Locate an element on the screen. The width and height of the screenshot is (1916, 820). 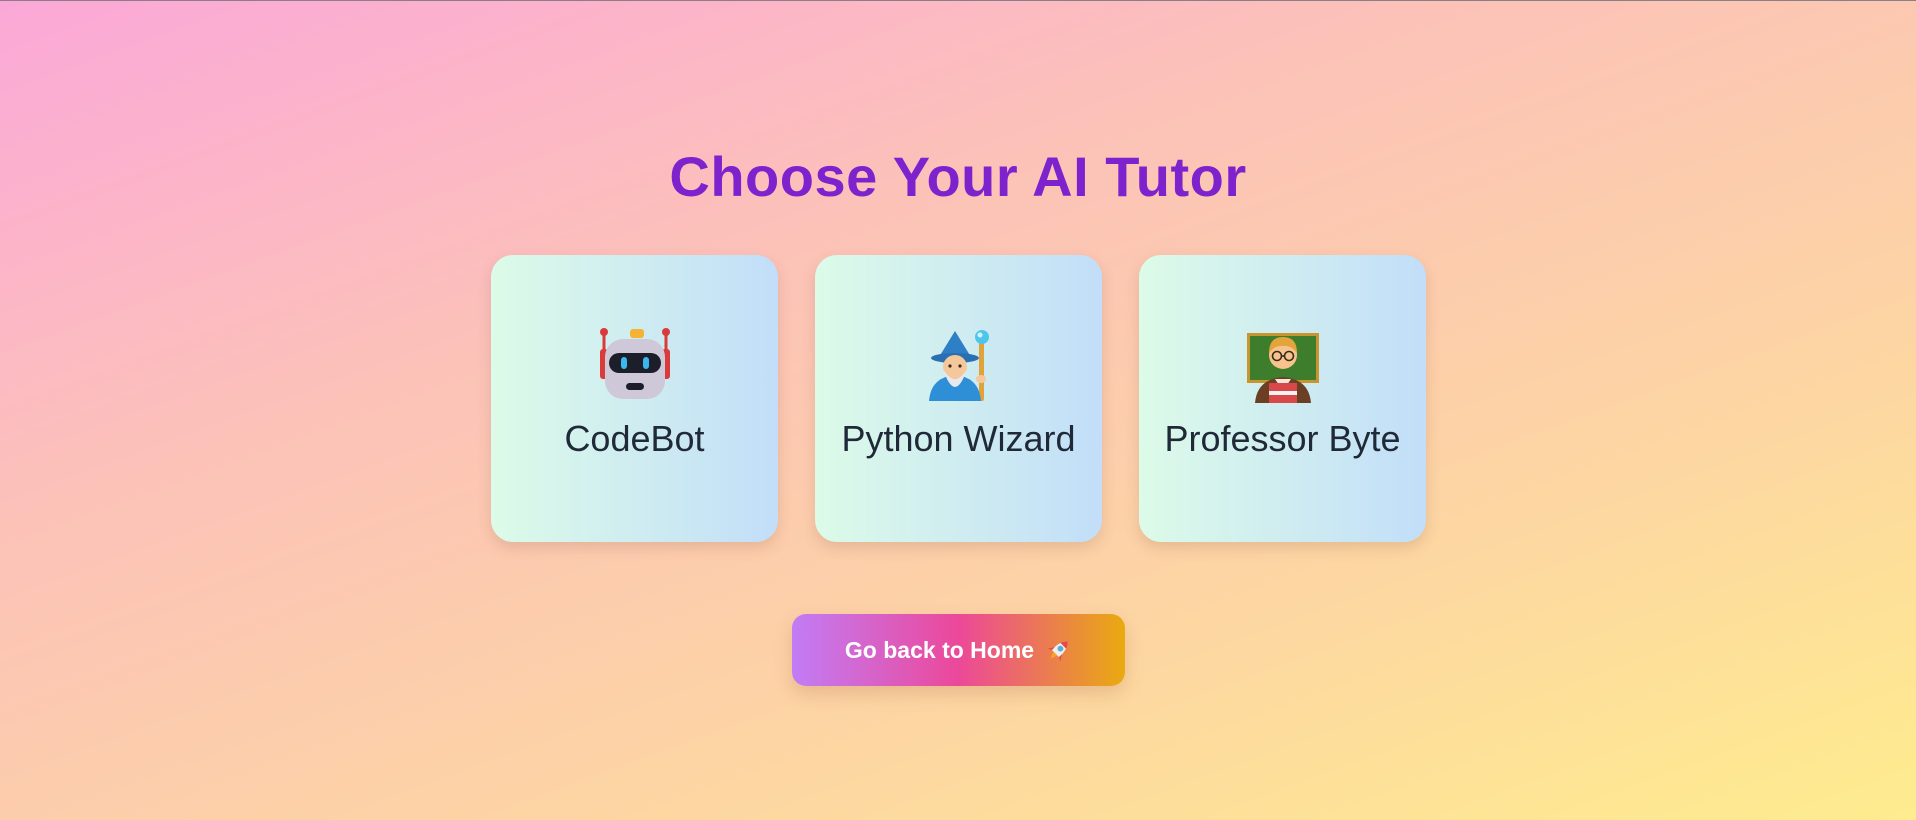
tutor-card-professor-byte: Professor Byte is located at coordinates (1282, 398).